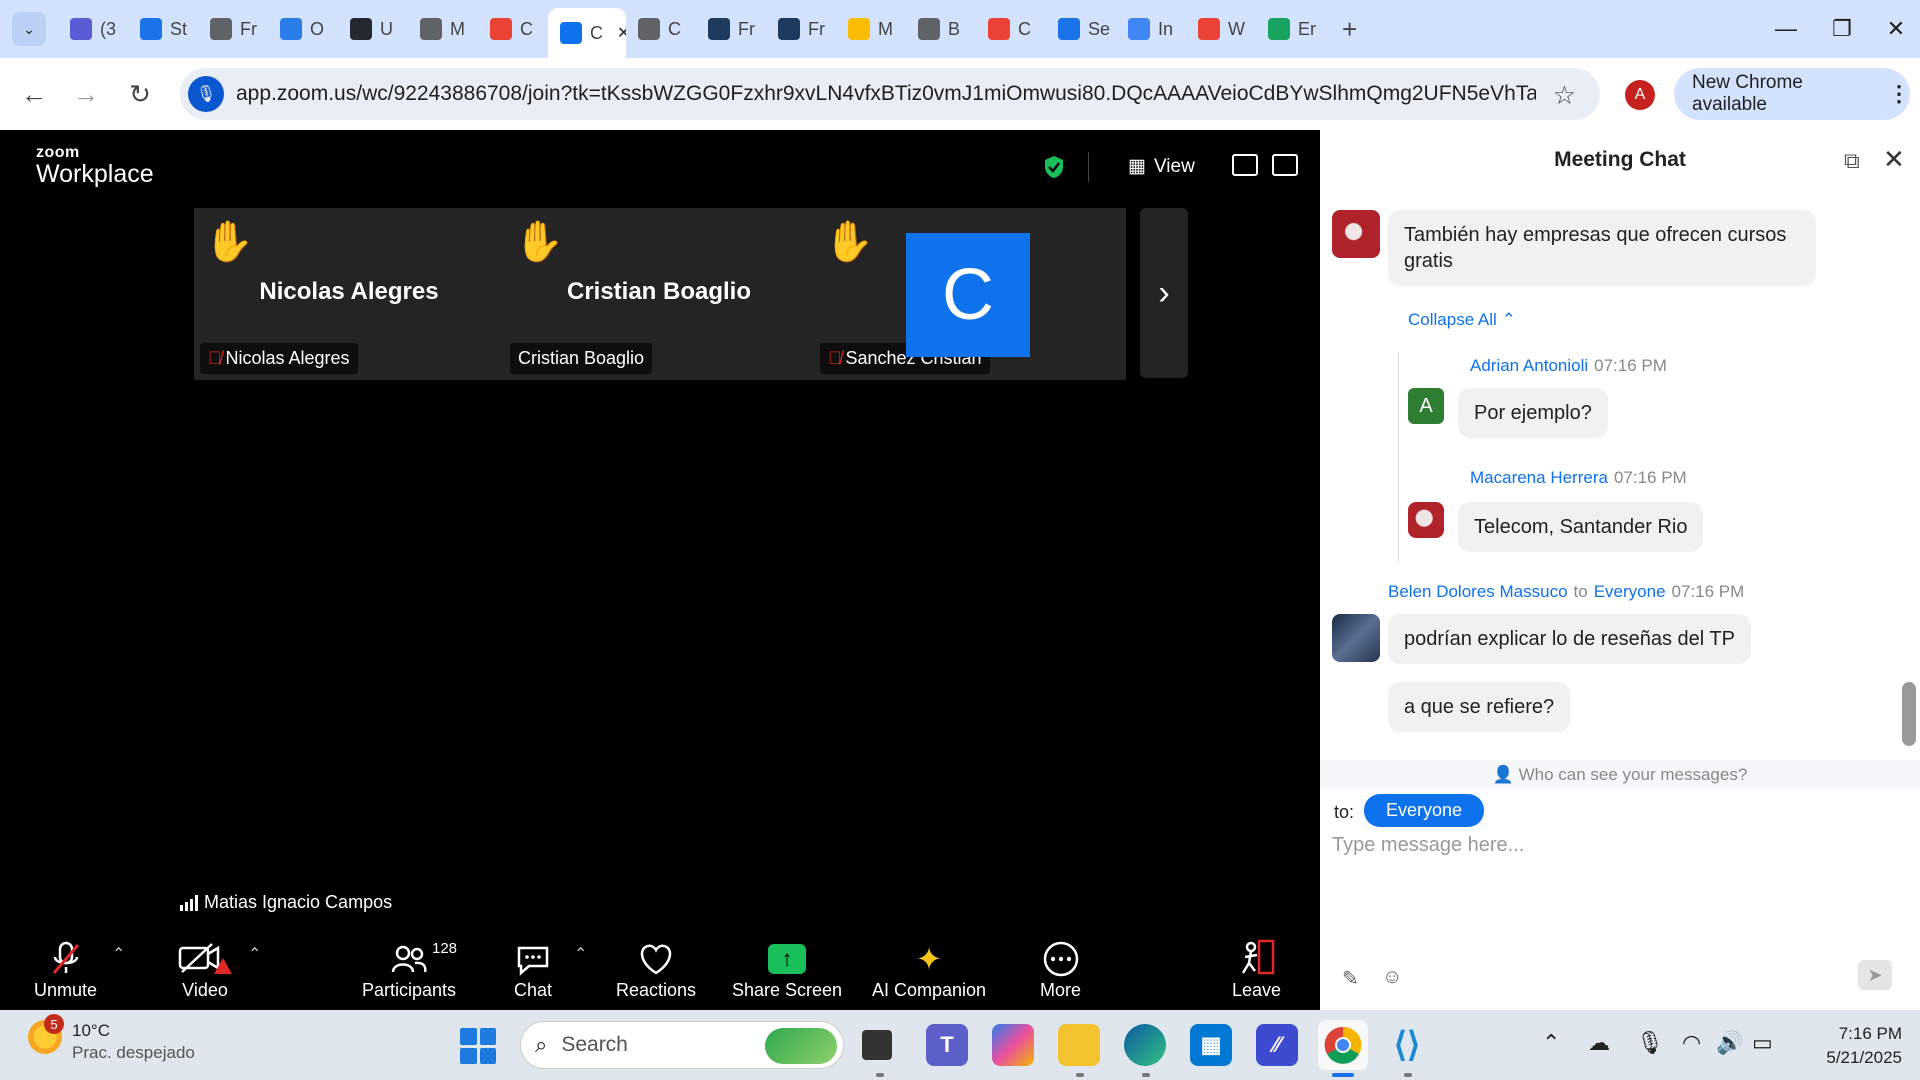 This screenshot has width=1920, height=1080. What do you see at coordinates (163, 29) in the screenshot?
I see `browser-tab: St` at bounding box center [163, 29].